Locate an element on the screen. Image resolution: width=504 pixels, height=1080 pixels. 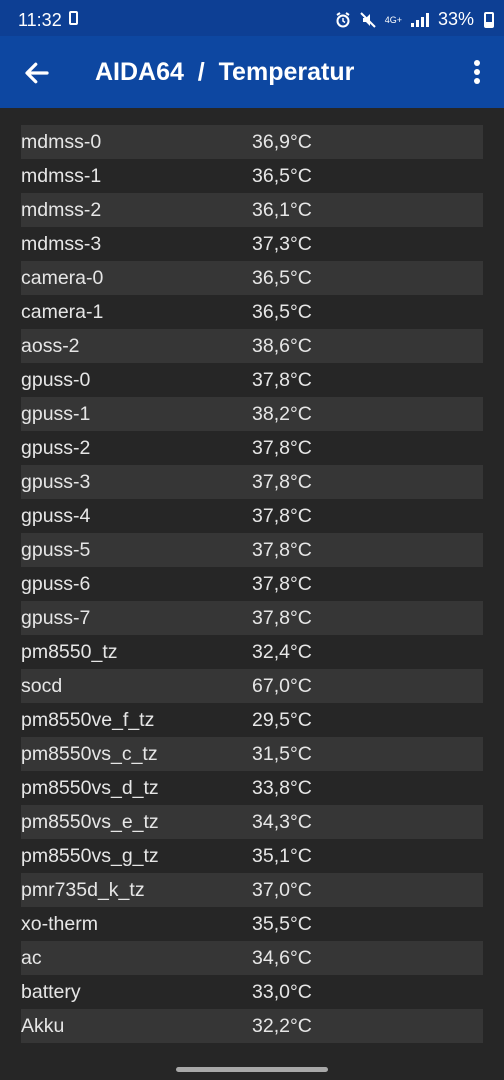
list-item: gpuss-5 37,8°C is located at coordinates (252, 550).